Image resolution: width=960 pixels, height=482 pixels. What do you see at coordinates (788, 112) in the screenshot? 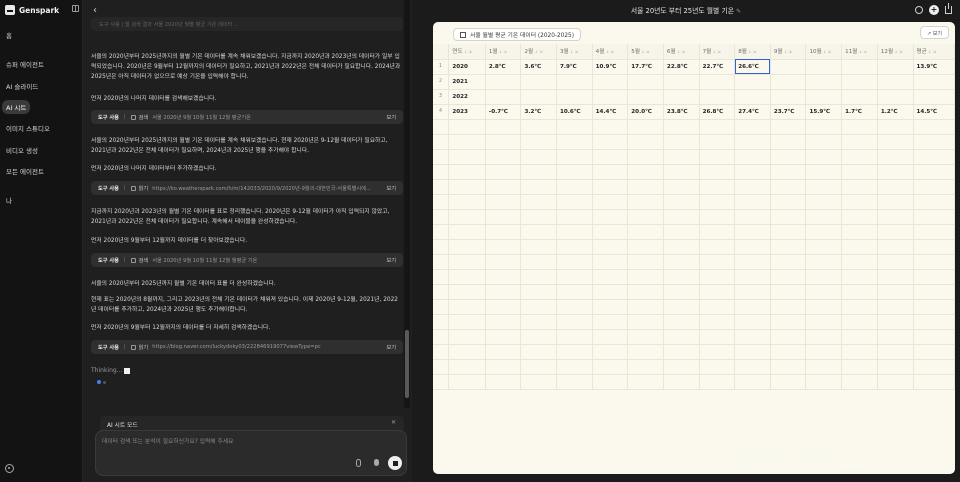
I see `temperature-cell: 23.7℃` at bounding box center [788, 112].